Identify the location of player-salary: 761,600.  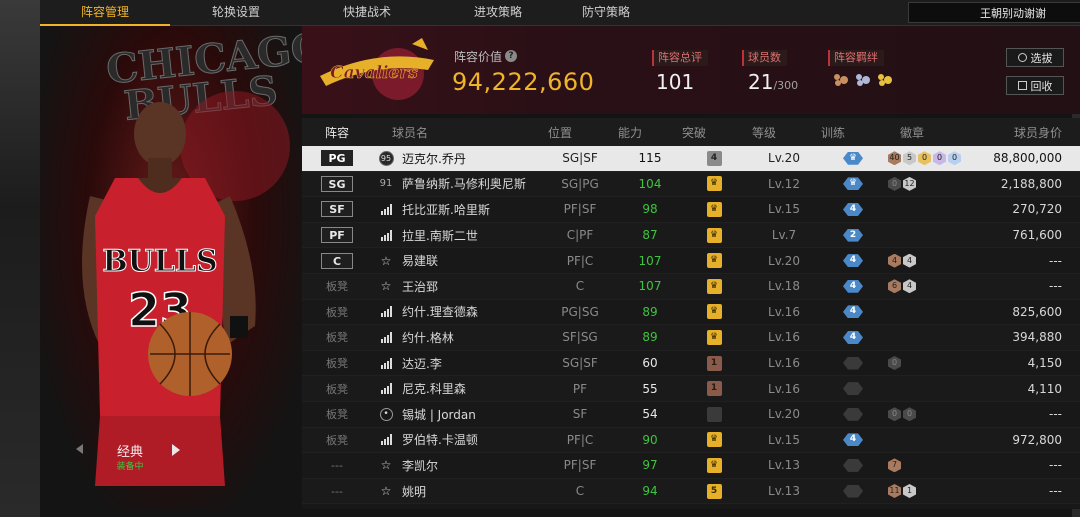
(1037, 235).